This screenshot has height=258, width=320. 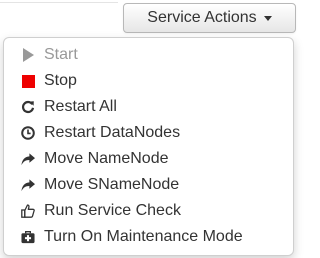 I want to click on refresh-icon, so click(x=28, y=107).